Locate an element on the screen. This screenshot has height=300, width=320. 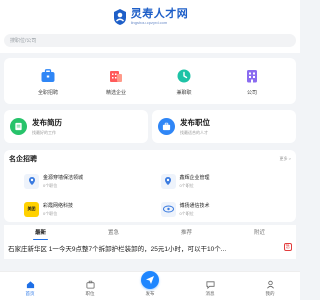
company-name: 金源穿墙保洁领城 is located at coordinates (63, 177).